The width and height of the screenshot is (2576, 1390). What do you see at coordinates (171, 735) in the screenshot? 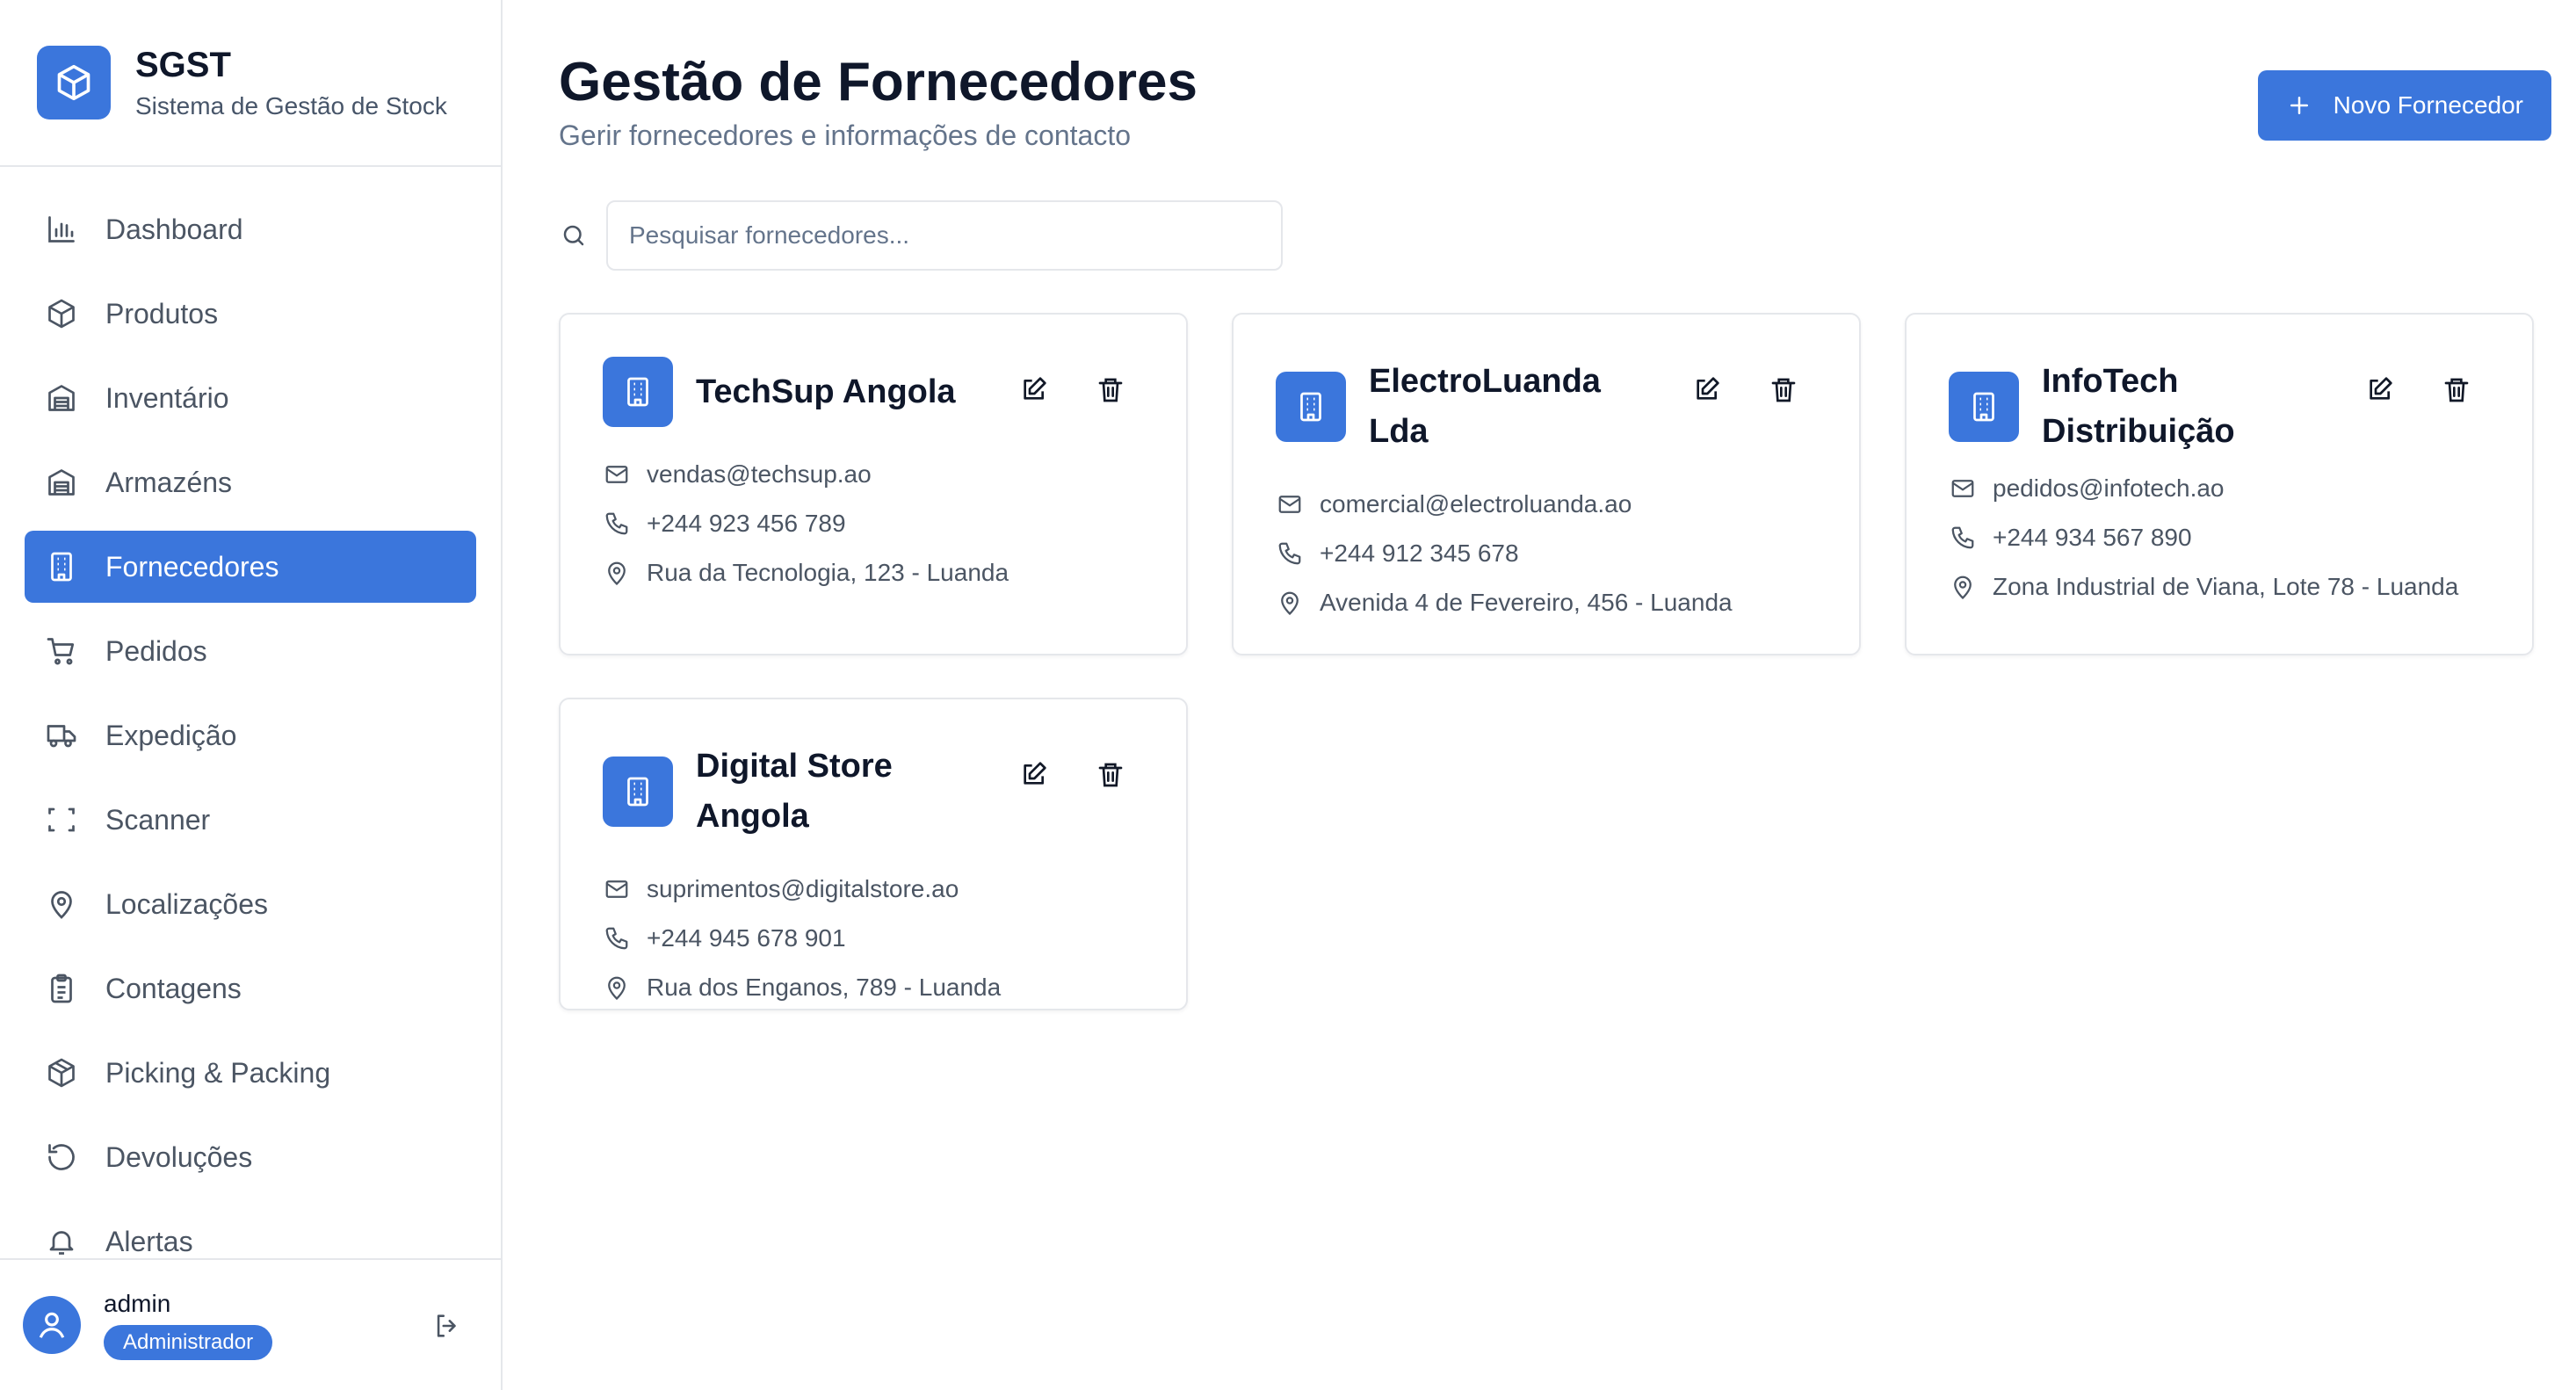
I see `sidebar-item-label: Expedição` at bounding box center [171, 735].